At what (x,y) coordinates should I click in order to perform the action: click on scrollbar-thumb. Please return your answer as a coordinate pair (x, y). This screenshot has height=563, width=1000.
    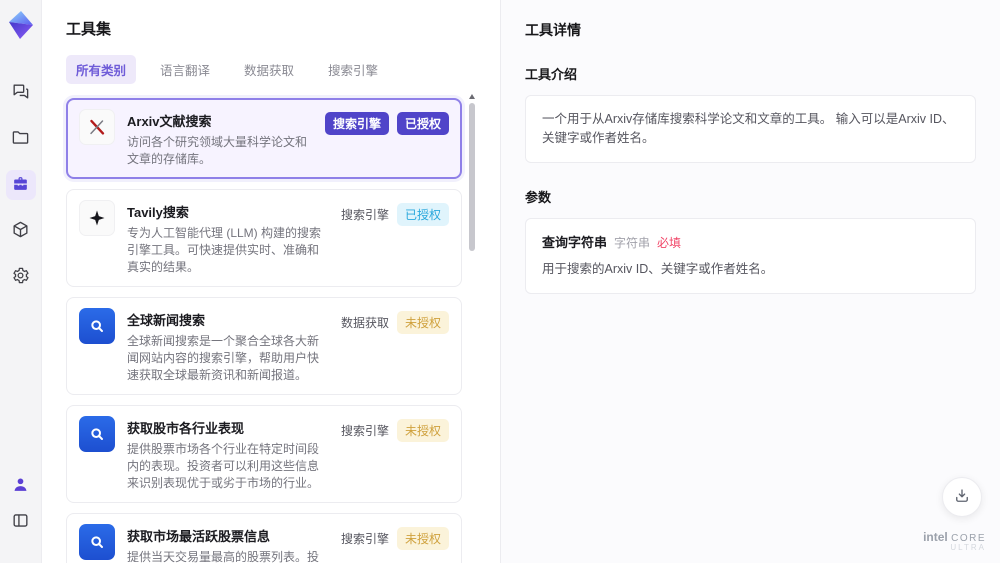
    Looking at the image, I should click on (472, 177).